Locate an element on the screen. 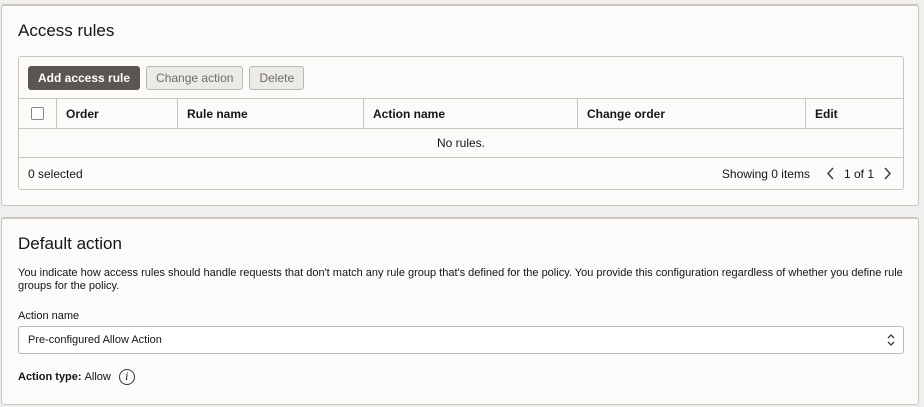 This screenshot has height=407, width=924. showing-items: Showing 0 items is located at coordinates (765, 173).